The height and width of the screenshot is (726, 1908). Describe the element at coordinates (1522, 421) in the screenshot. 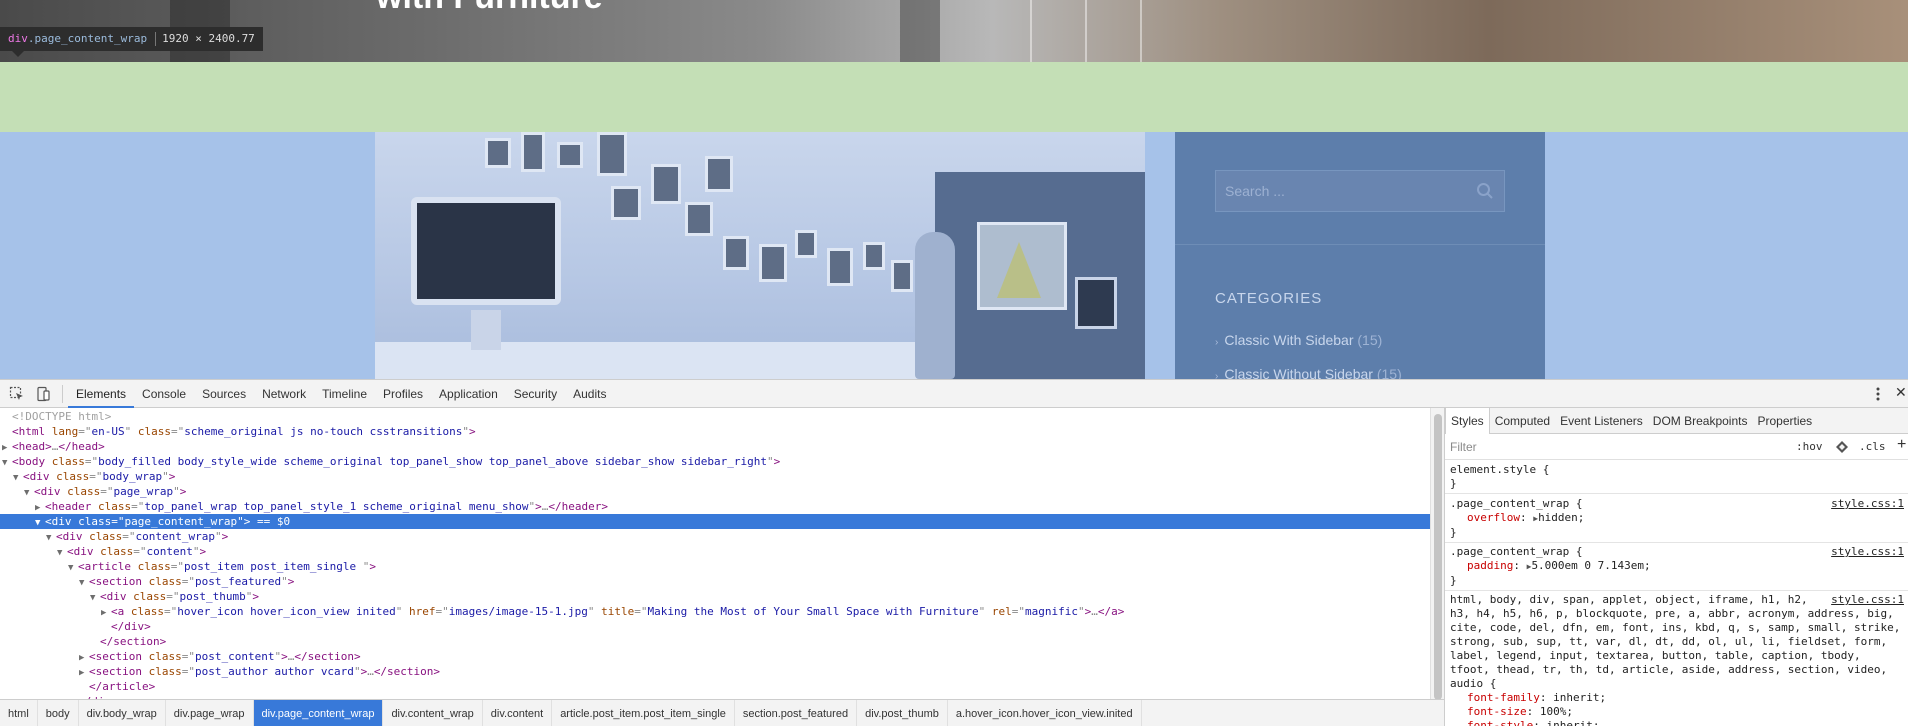

I see `tab-computed: Computed` at that location.